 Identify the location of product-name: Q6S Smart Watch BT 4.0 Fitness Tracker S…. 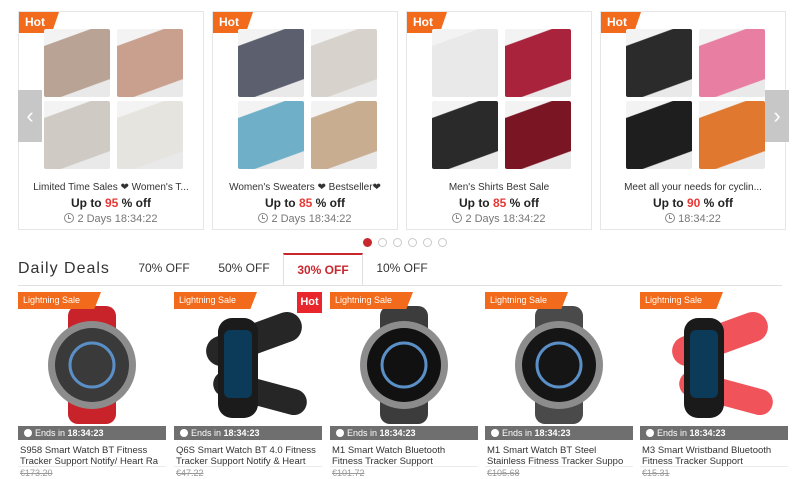
(248, 456).